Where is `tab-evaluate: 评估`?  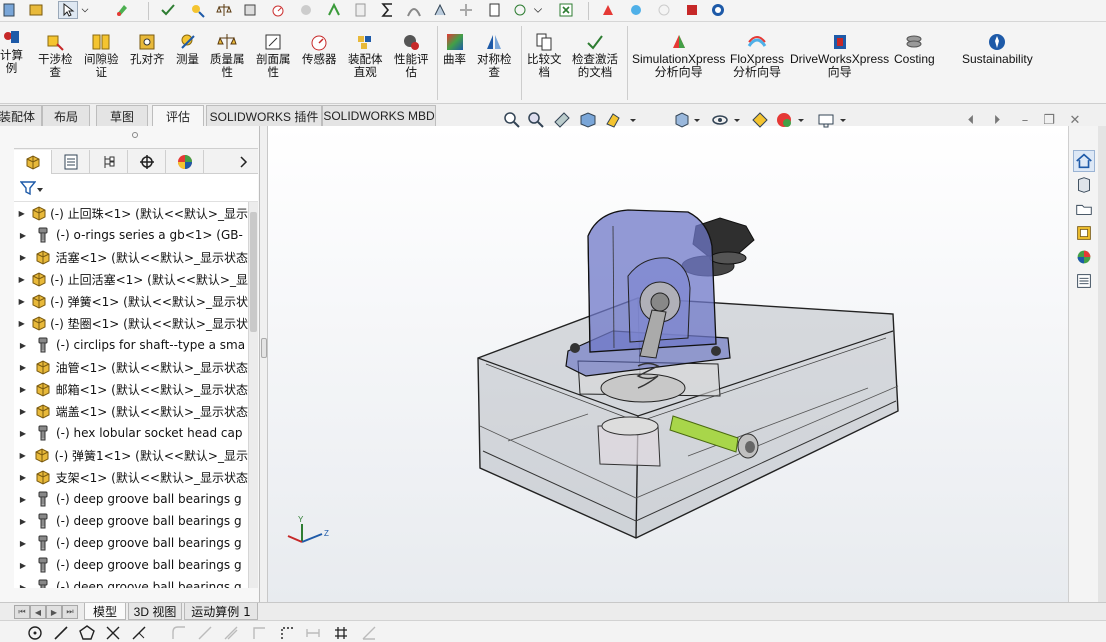
tab-evaluate: 评估 is located at coordinates (178, 115).